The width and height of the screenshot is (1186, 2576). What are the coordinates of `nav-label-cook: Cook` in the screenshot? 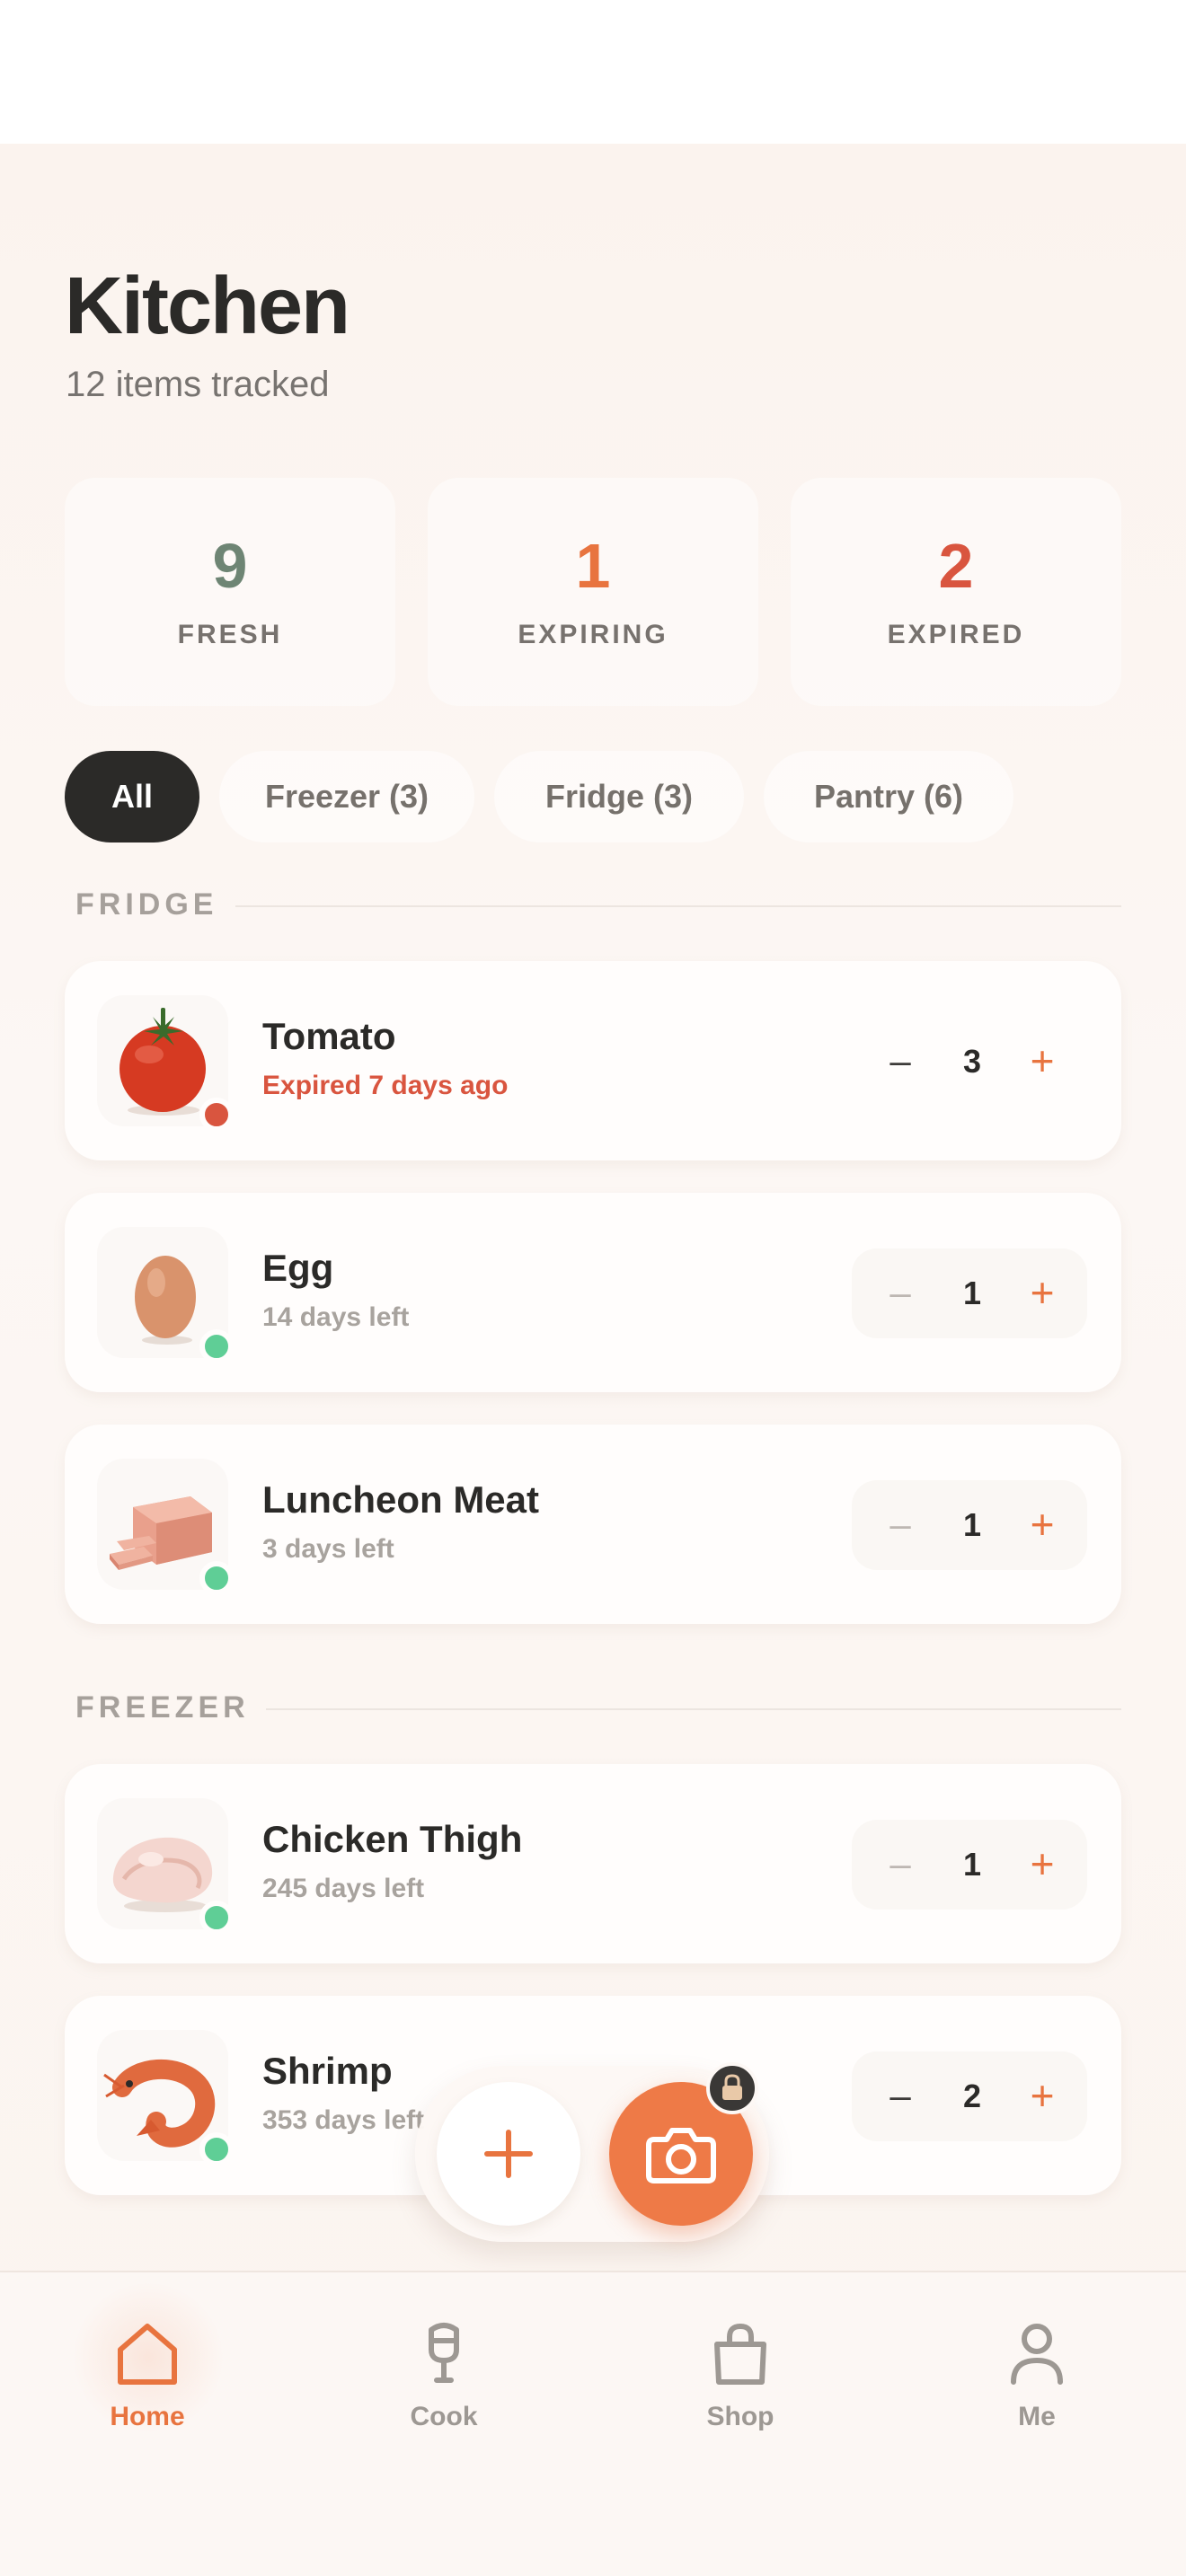 It's located at (444, 2416).